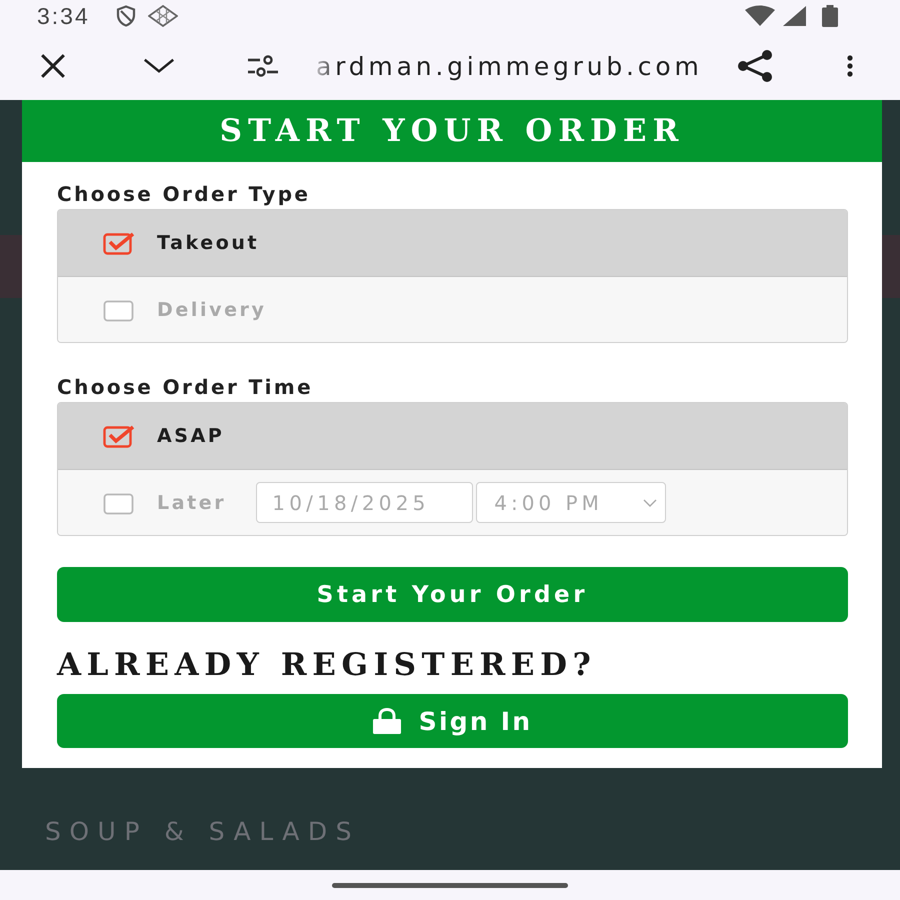 This screenshot has height=900, width=900. I want to click on diamond-grid-icon, so click(163, 16).